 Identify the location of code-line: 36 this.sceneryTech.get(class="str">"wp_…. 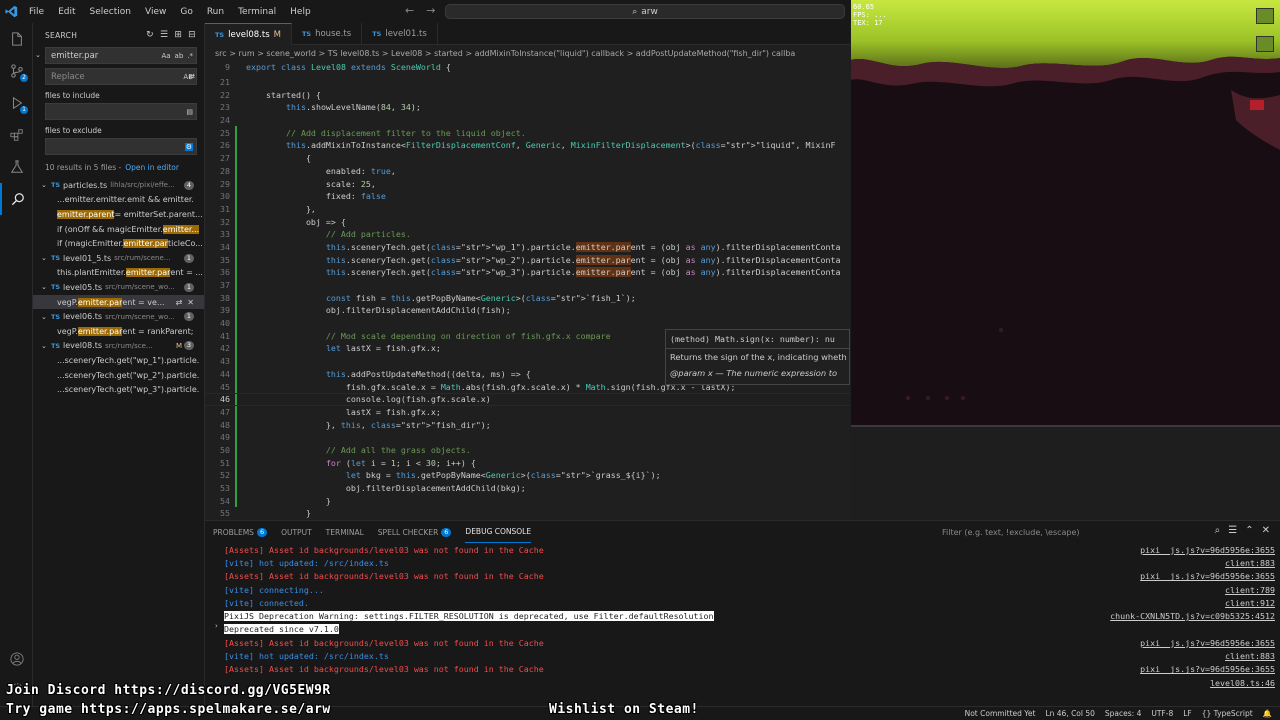
(527, 272).